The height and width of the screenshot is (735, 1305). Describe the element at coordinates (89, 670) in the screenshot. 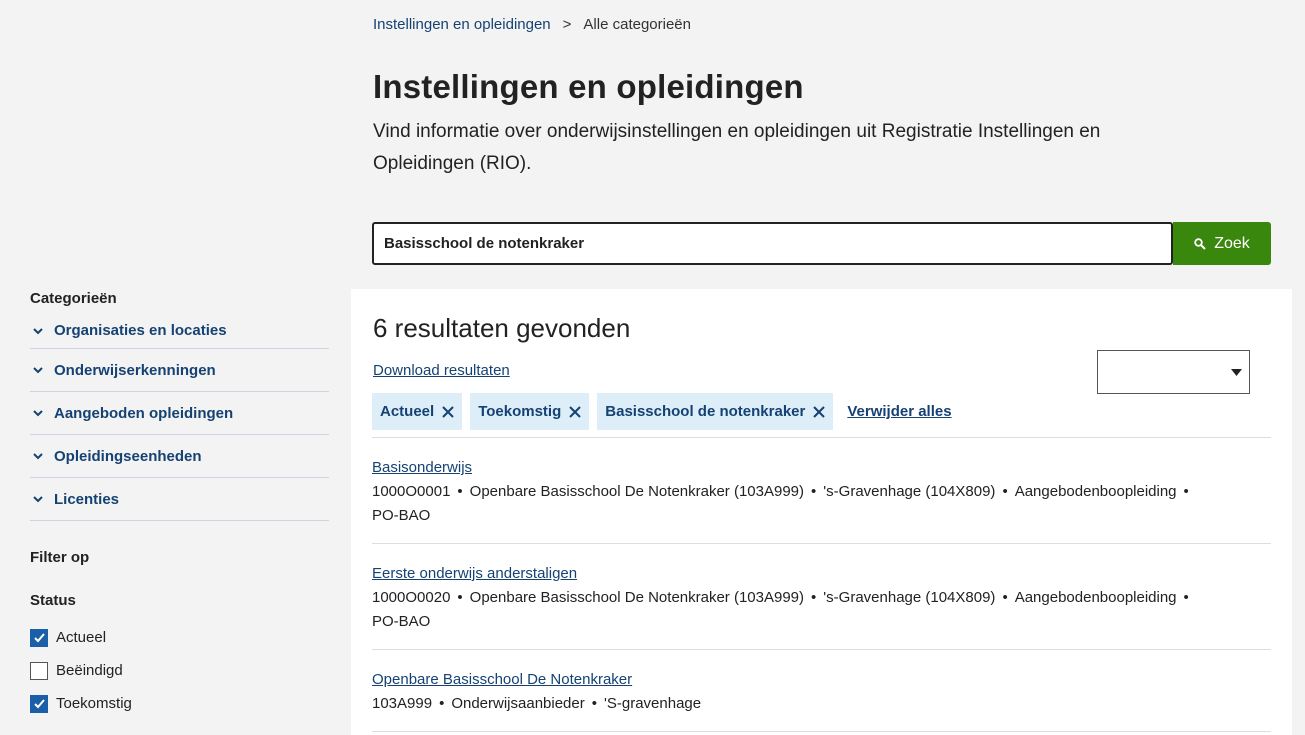

I see `checkbox-label: Beëindigd` at that location.